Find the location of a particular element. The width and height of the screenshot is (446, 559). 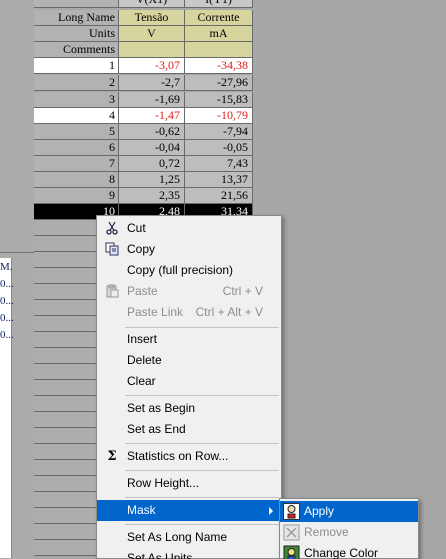

units-row: Units V mA is located at coordinates (144, 34).